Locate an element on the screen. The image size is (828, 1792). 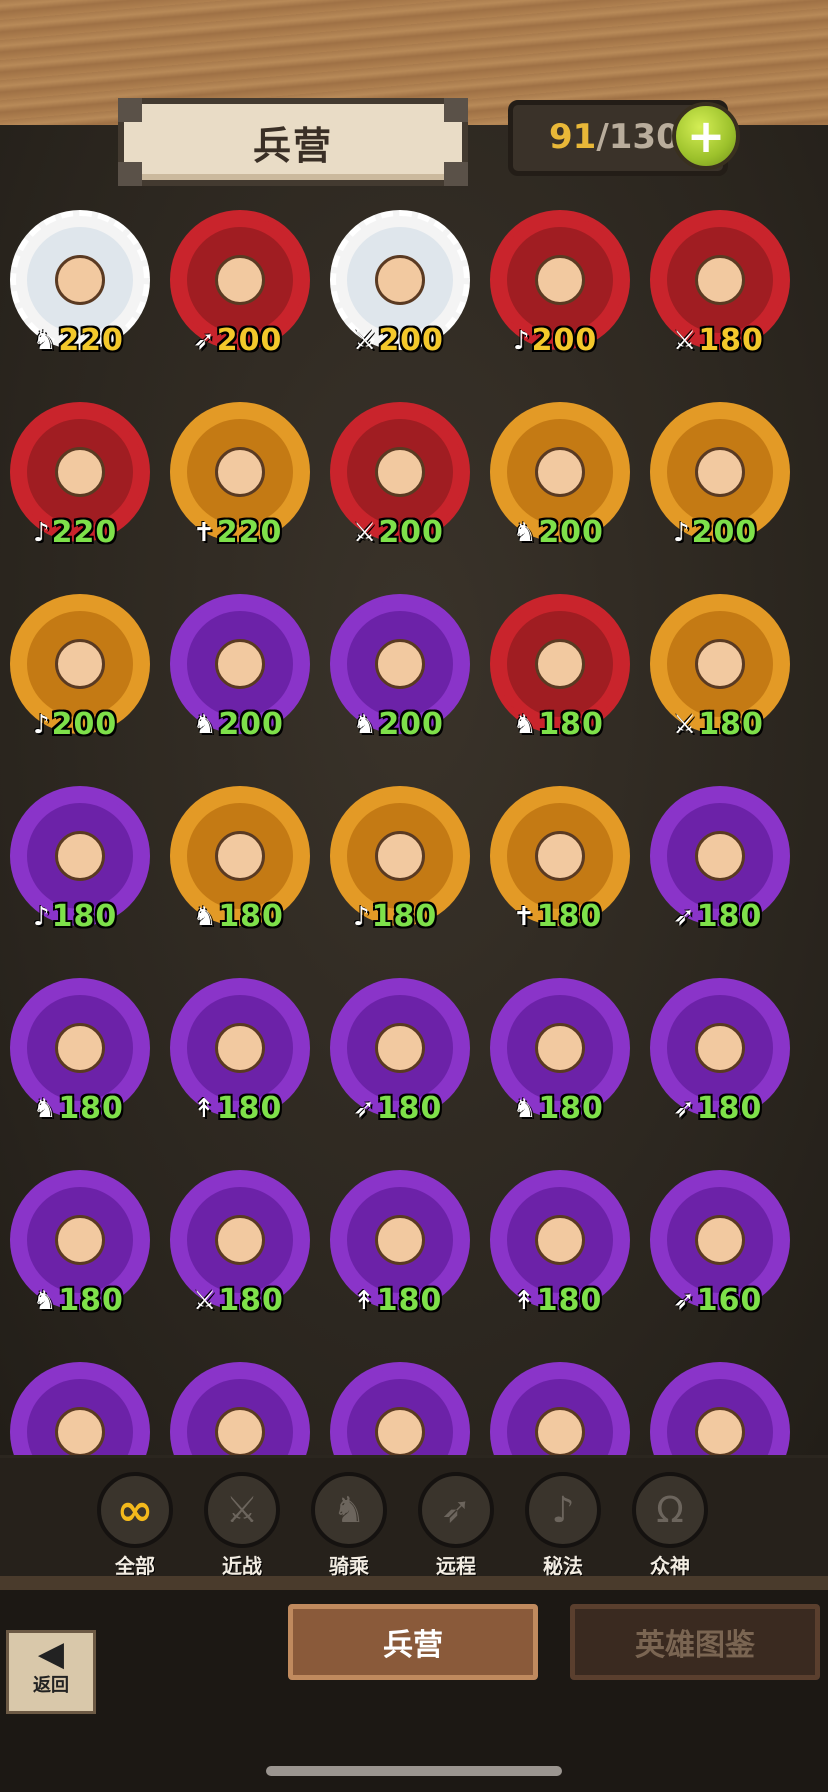
filter-label: 远程 is located at coordinates (456, 1566).